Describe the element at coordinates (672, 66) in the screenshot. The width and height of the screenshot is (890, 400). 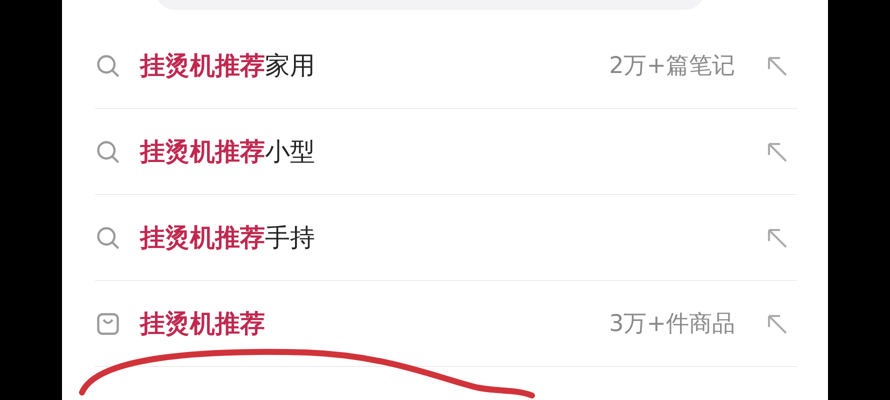
I see `result-count: 2万+篇笔记` at that location.